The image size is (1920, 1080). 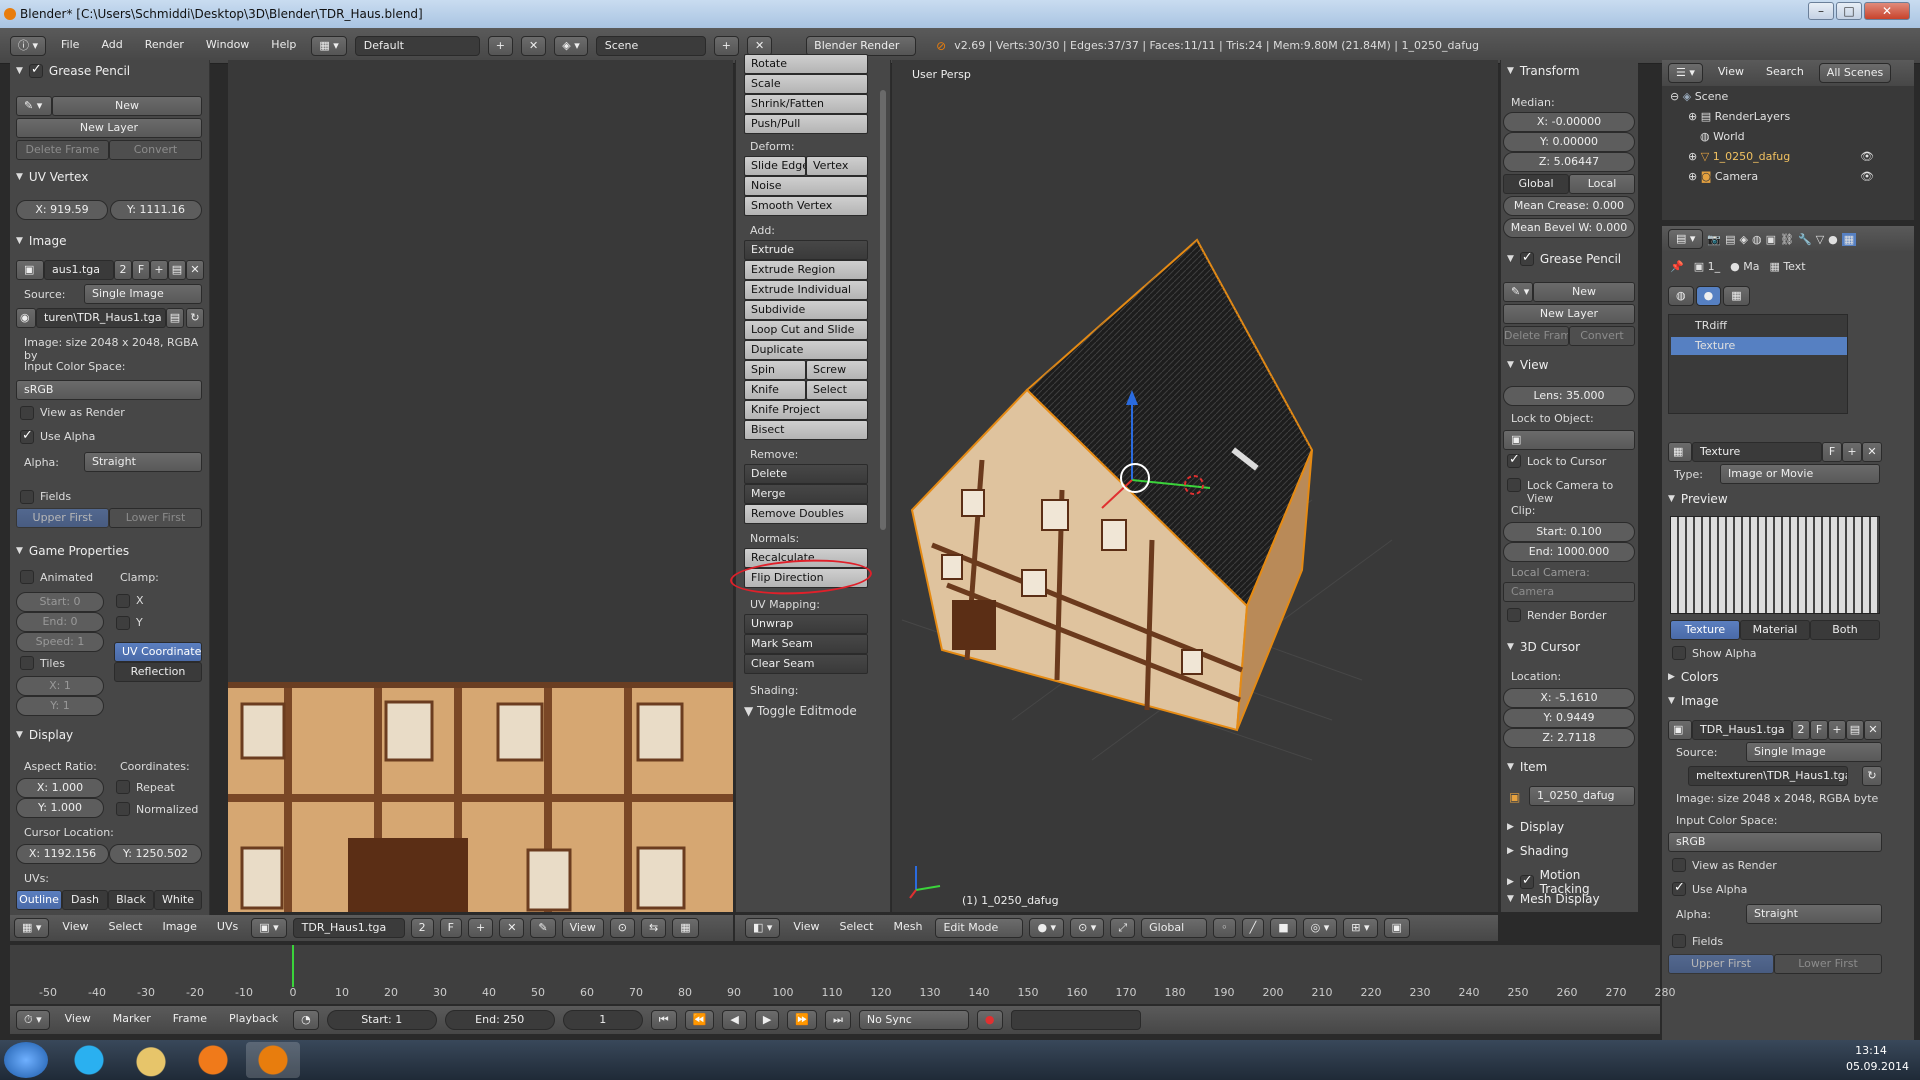 What do you see at coordinates (1800, 474) in the screenshot?
I see `texture-type-select: Image or Movie` at bounding box center [1800, 474].